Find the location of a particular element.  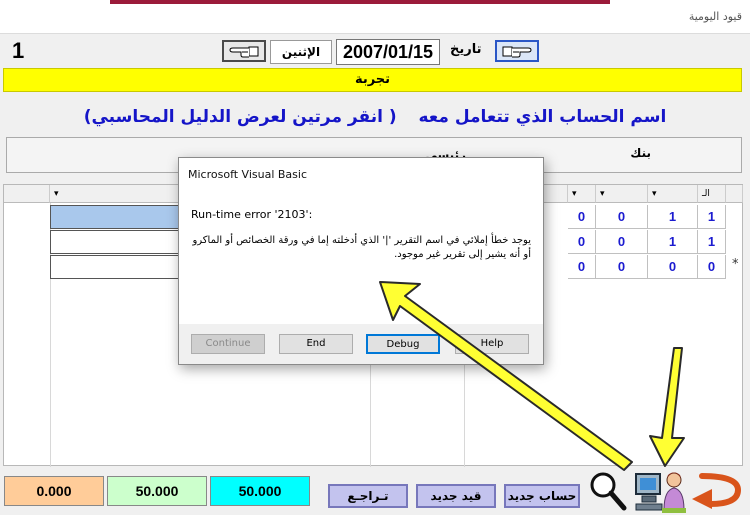

previous-day-button is located at coordinates (244, 51).